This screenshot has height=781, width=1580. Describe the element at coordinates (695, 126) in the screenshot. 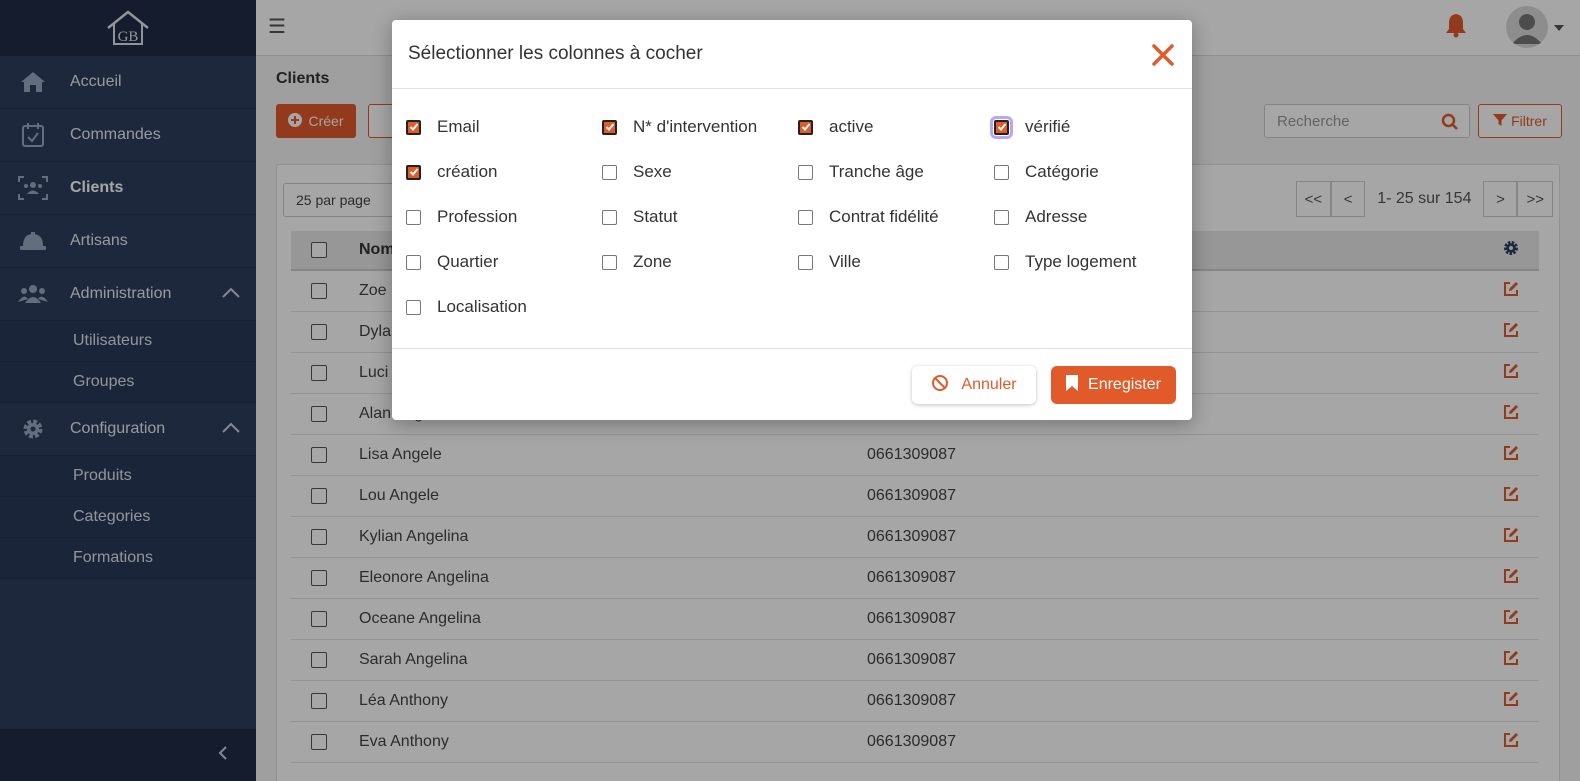

I see `column-option-label: N* d'intervention` at that location.